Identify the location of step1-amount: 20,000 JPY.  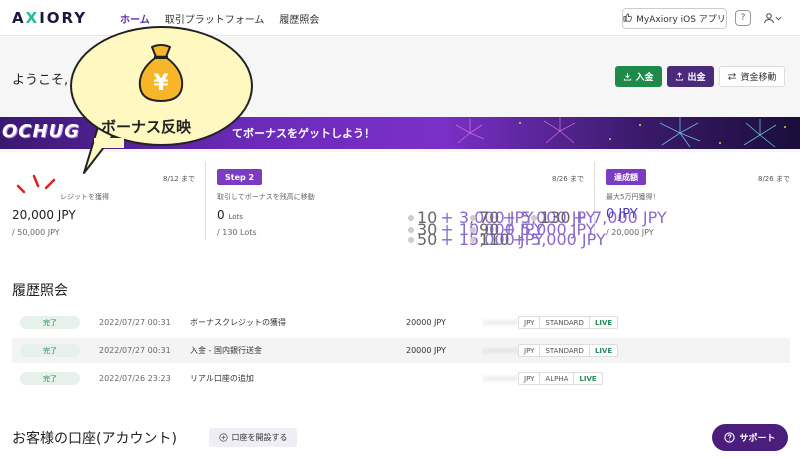
(44, 215).